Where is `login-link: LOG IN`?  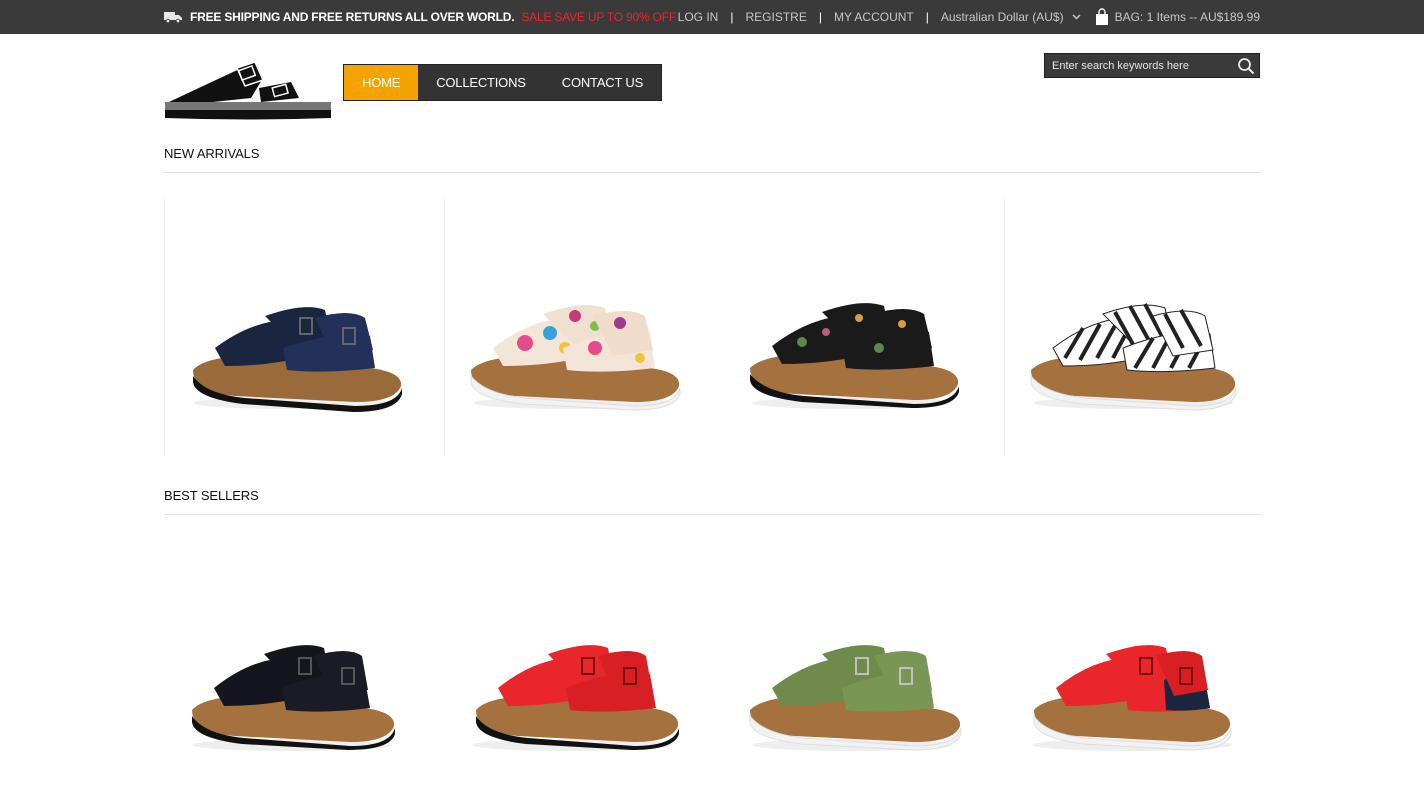
login-link: LOG IN is located at coordinates (698, 17).